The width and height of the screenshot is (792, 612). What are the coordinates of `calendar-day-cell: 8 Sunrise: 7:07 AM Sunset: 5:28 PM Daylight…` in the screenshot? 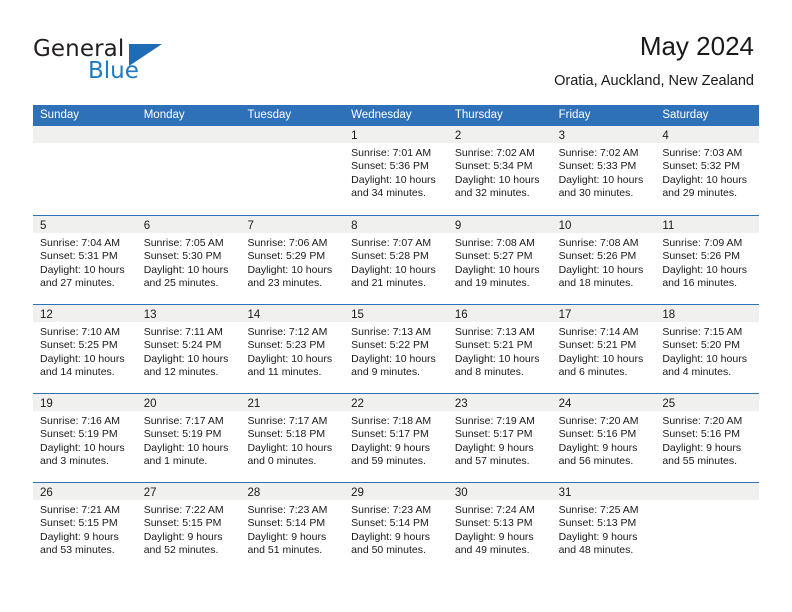 It's located at (396, 260).